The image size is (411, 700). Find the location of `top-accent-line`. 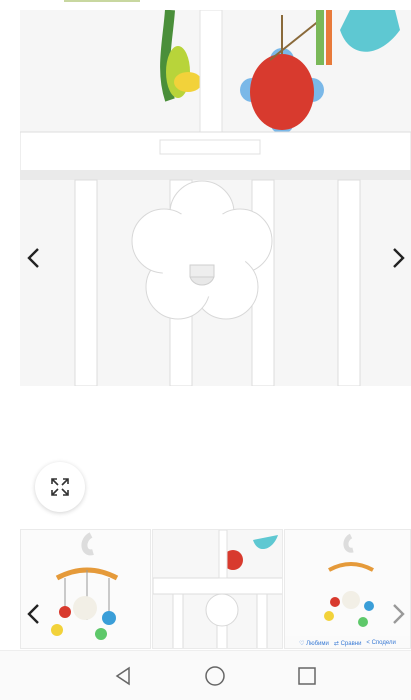

top-accent-line is located at coordinates (102, 1).